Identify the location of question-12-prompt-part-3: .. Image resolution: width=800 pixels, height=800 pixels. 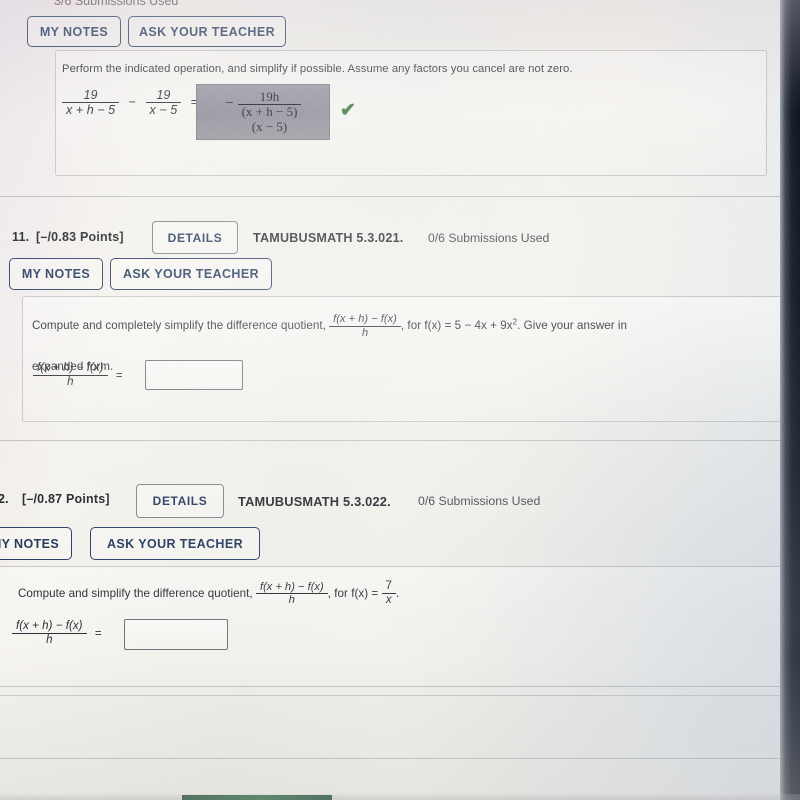
(397, 593).